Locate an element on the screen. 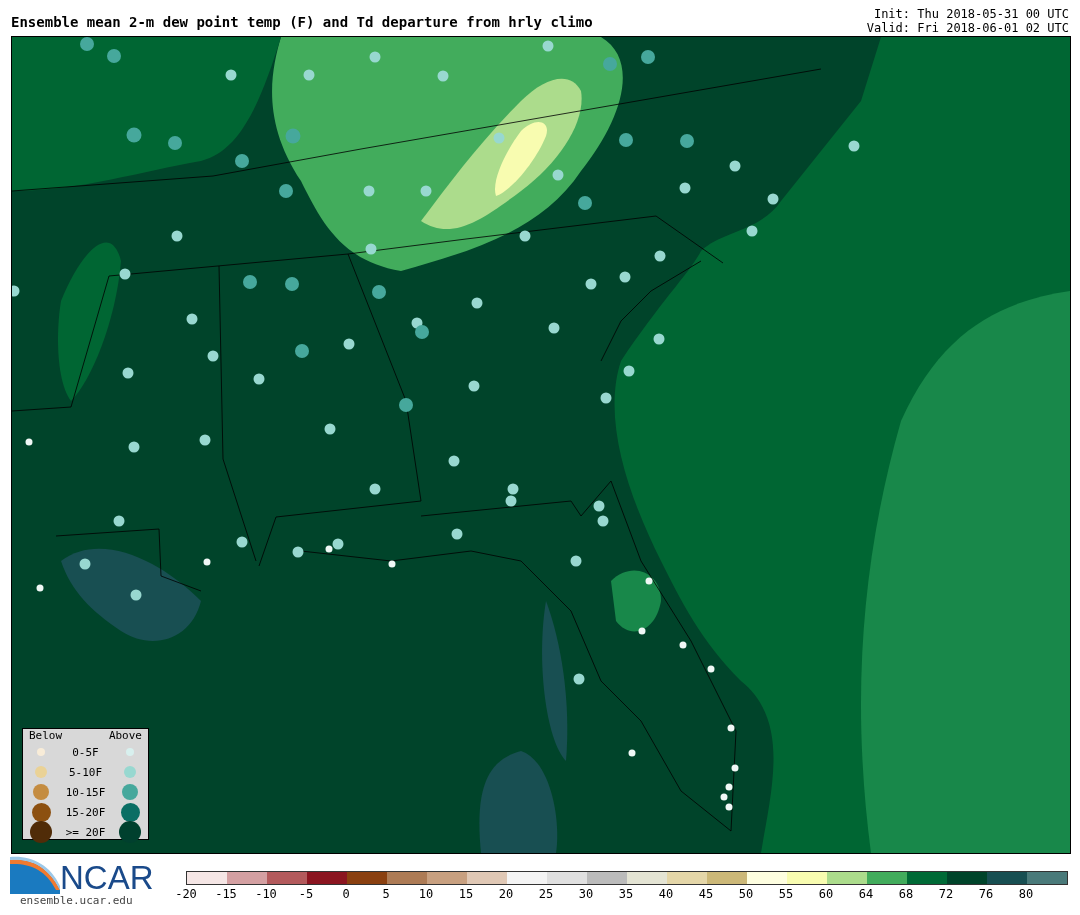  valid-time: Valid: Fri 2018-06-01 02 UTC is located at coordinates (967, 28).